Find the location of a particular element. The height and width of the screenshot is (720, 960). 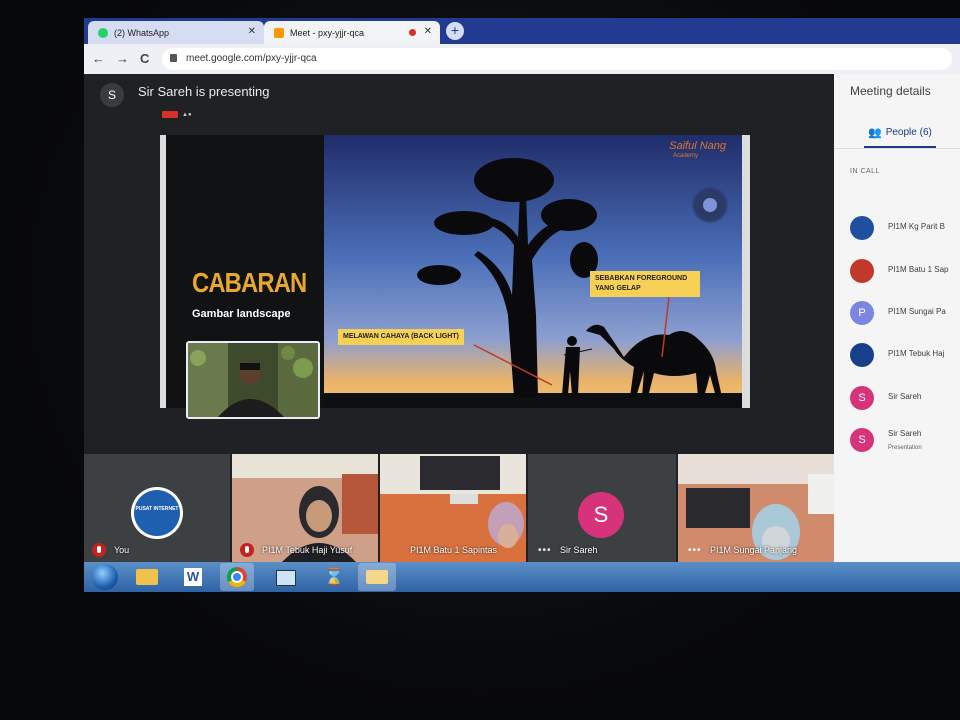

brand-sub-logo: Academy is located at coordinates (685, 156).